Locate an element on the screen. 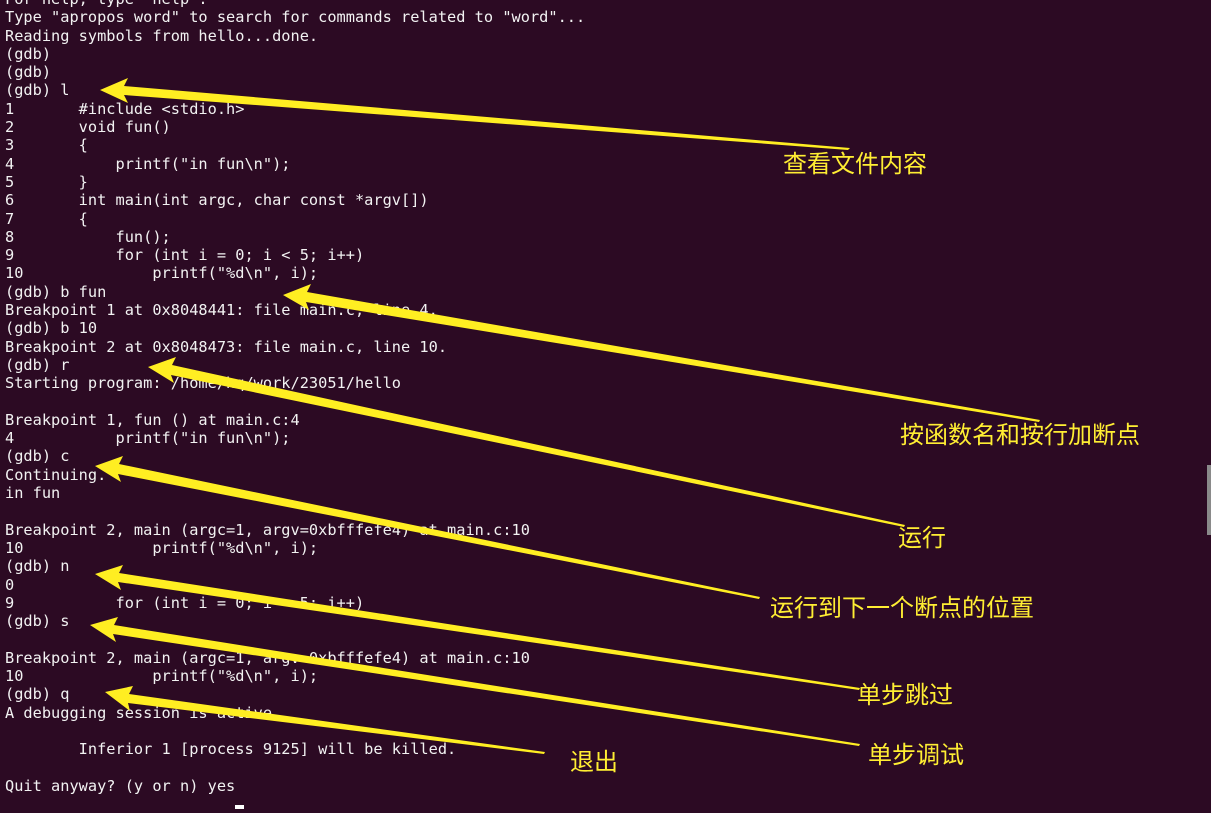 Image resolution: width=1211 pixels, height=813 pixels. annotation-next: 单步跳过 is located at coordinates (905, 695).